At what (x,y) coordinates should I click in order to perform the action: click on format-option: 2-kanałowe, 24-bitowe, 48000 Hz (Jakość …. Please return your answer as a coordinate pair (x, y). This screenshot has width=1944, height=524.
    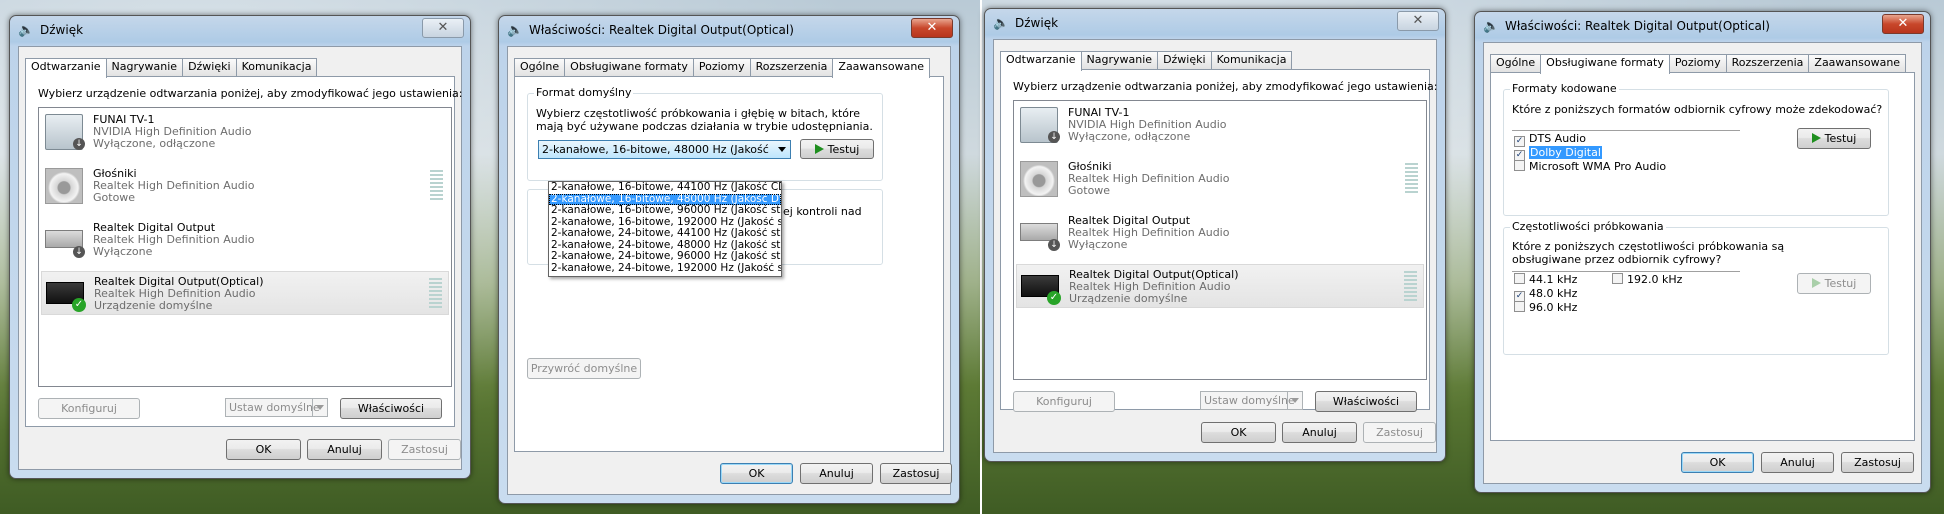
    Looking at the image, I should click on (665, 246).